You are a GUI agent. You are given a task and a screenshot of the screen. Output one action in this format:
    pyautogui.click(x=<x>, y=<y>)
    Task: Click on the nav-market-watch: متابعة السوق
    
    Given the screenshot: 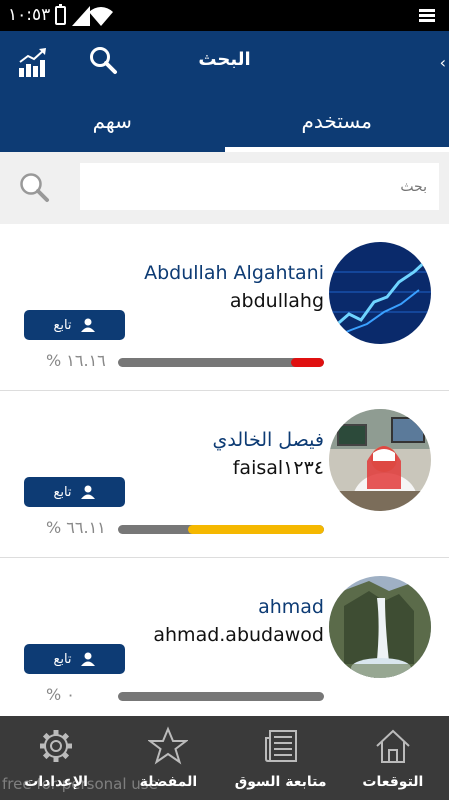 What is the action you would take?
    pyautogui.click(x=281, y=758)
    